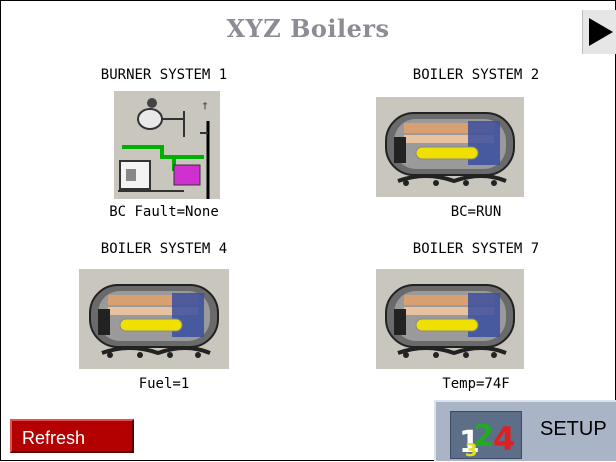 The image size is (616, 462). Describe the element at coordinates (164, 212) in the screenshot. I see `status-burner-system-1: BC Fault=None` at that location.